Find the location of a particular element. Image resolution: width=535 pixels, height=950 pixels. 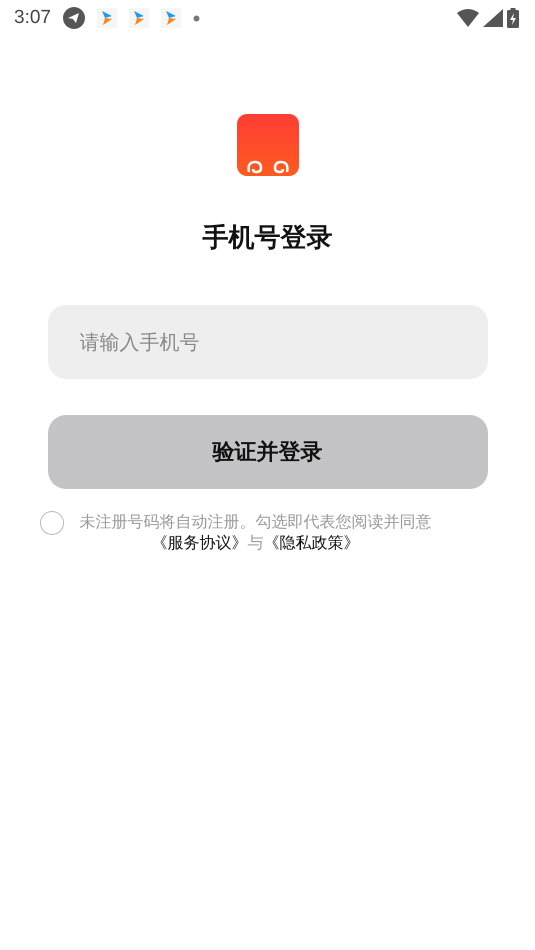

paper-plane-icon is located at coordinates (73, 18).